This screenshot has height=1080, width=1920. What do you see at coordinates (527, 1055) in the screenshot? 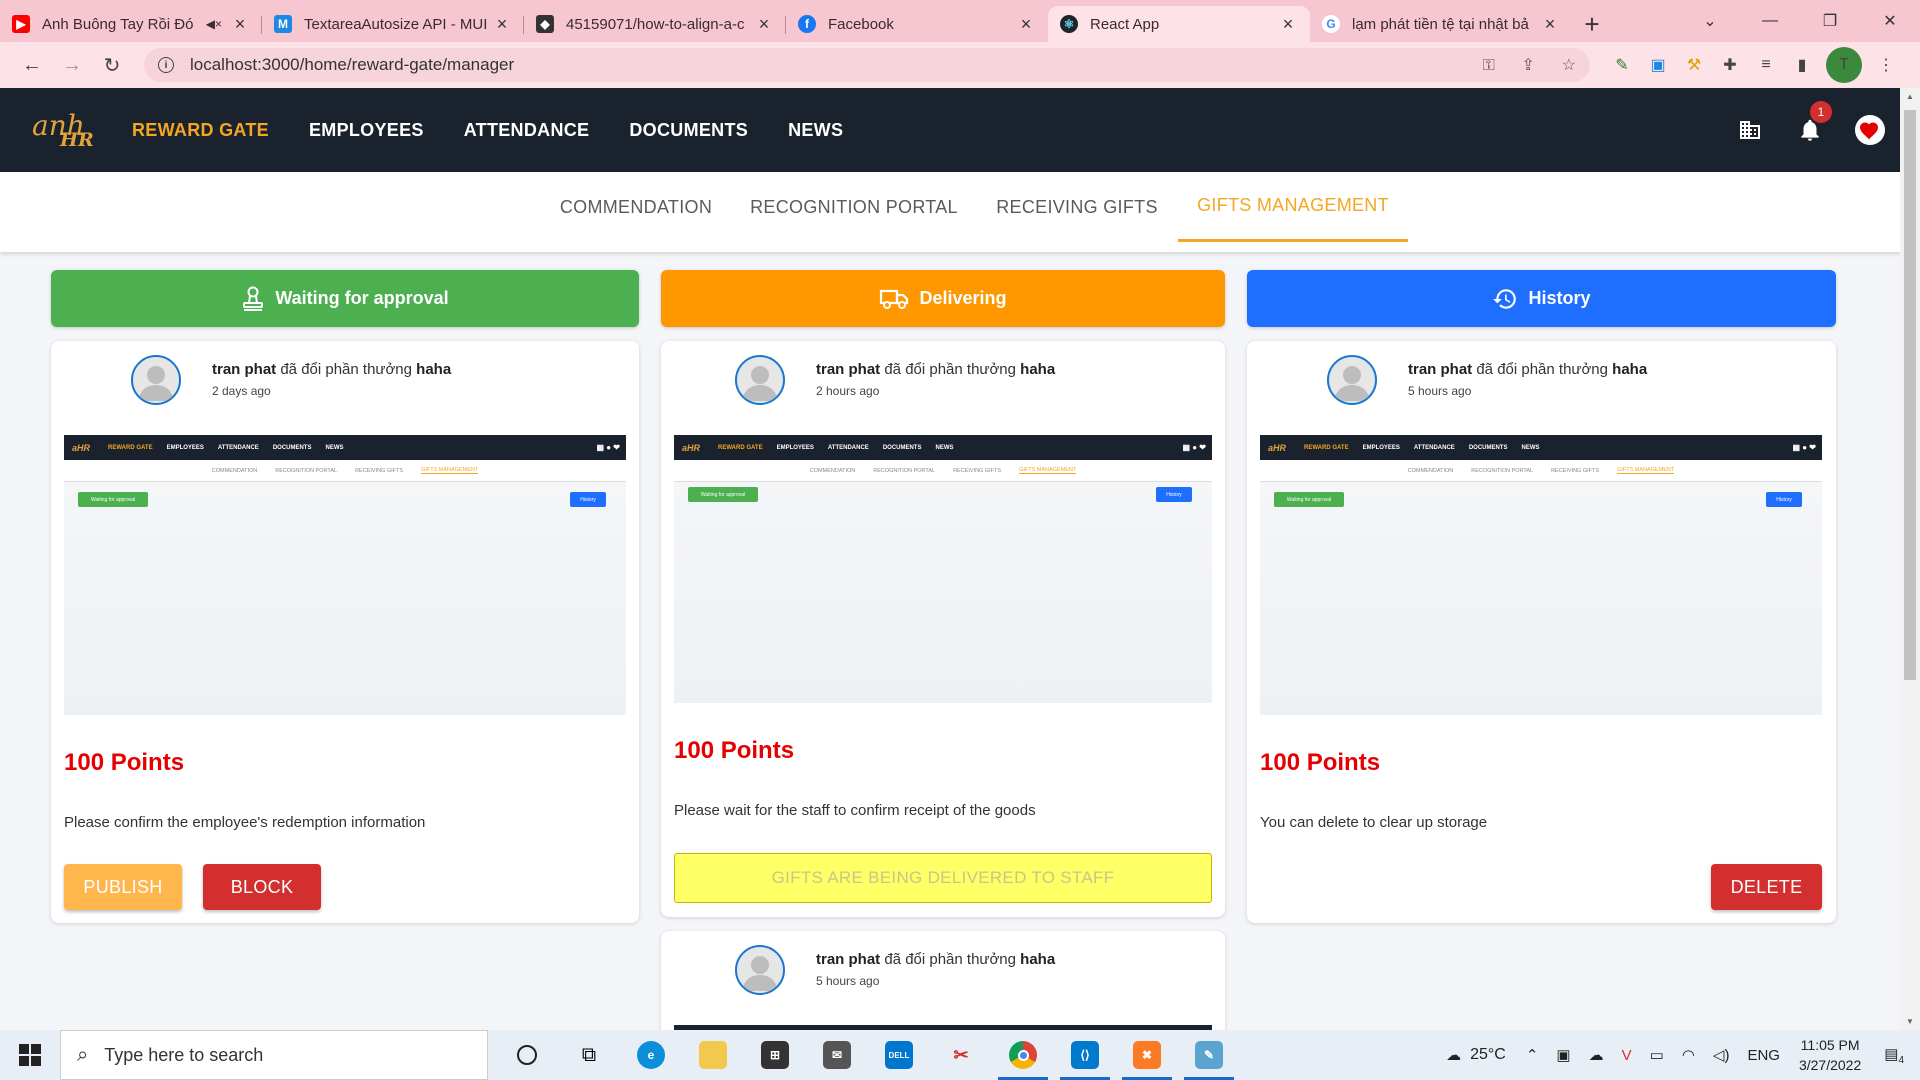
I see `cortana-icon` at bounding box center [527, 1055].